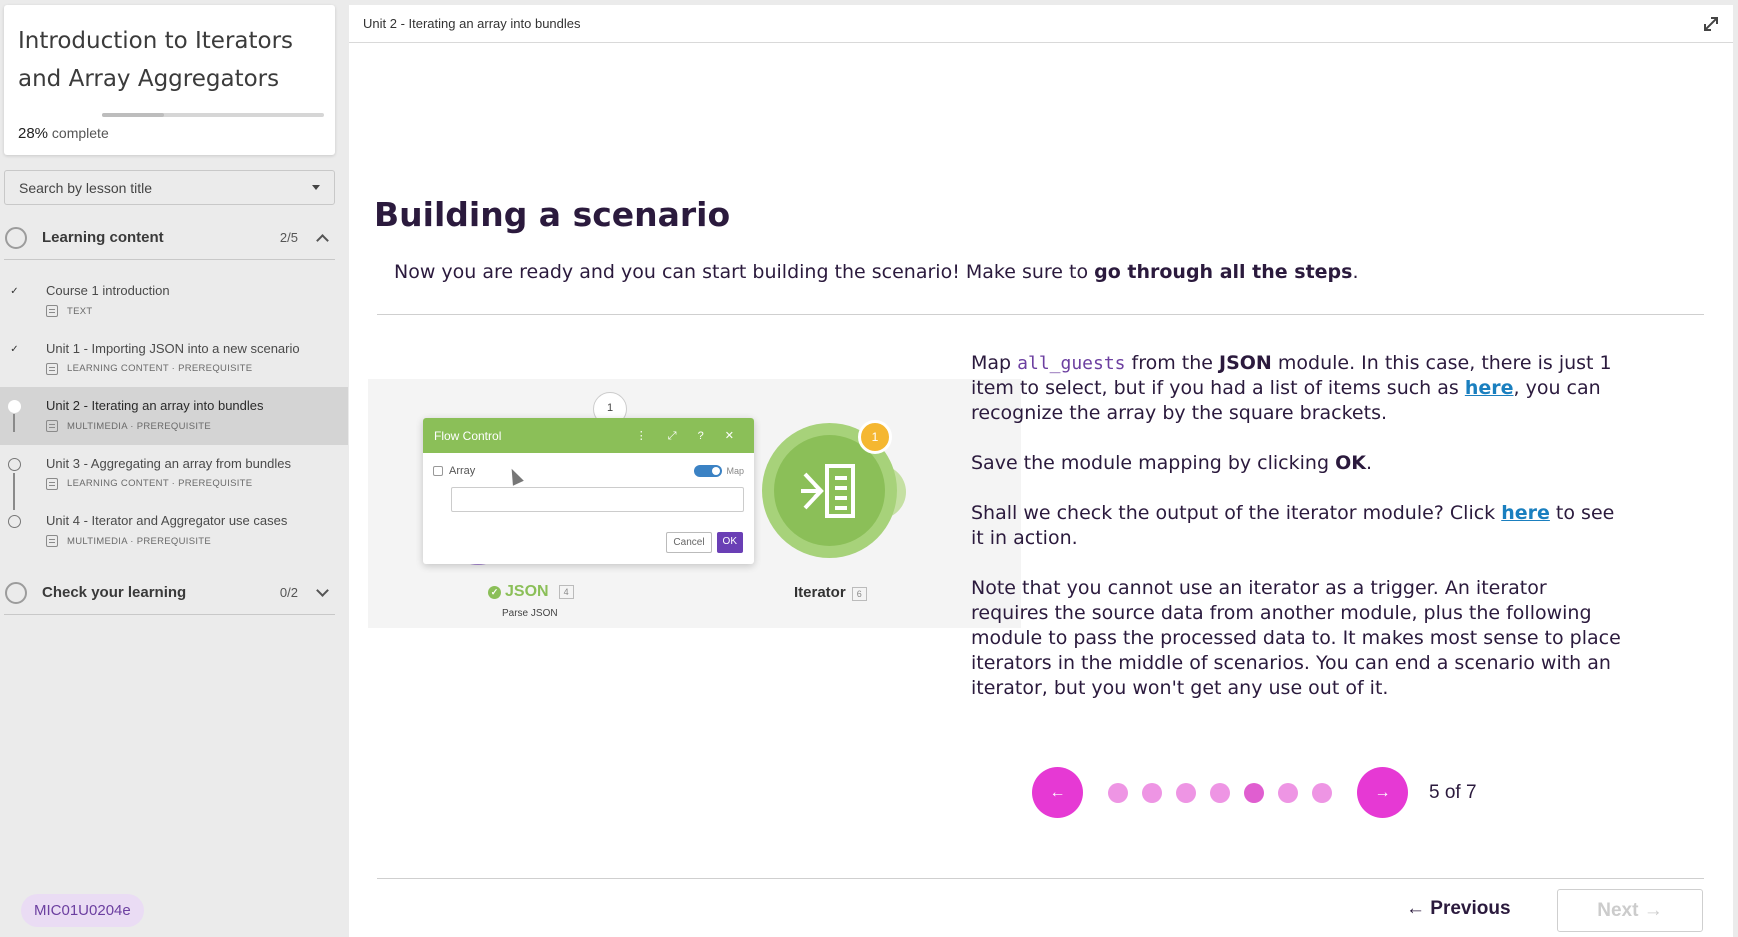 This screenshot has width=1738, height=937. I want to click on page-title: Building a scenario, so click(552, 214).